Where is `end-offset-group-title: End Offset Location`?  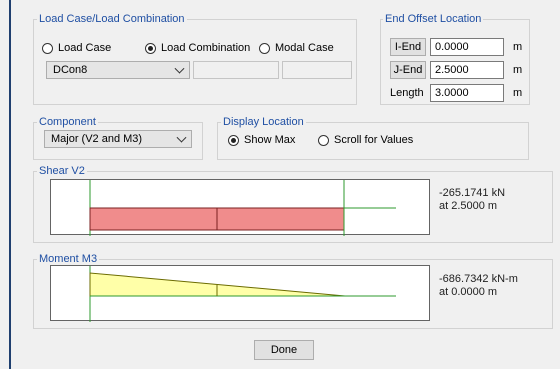
end-offset-group-title: End Offset Location is located at coordinates (433, 19).